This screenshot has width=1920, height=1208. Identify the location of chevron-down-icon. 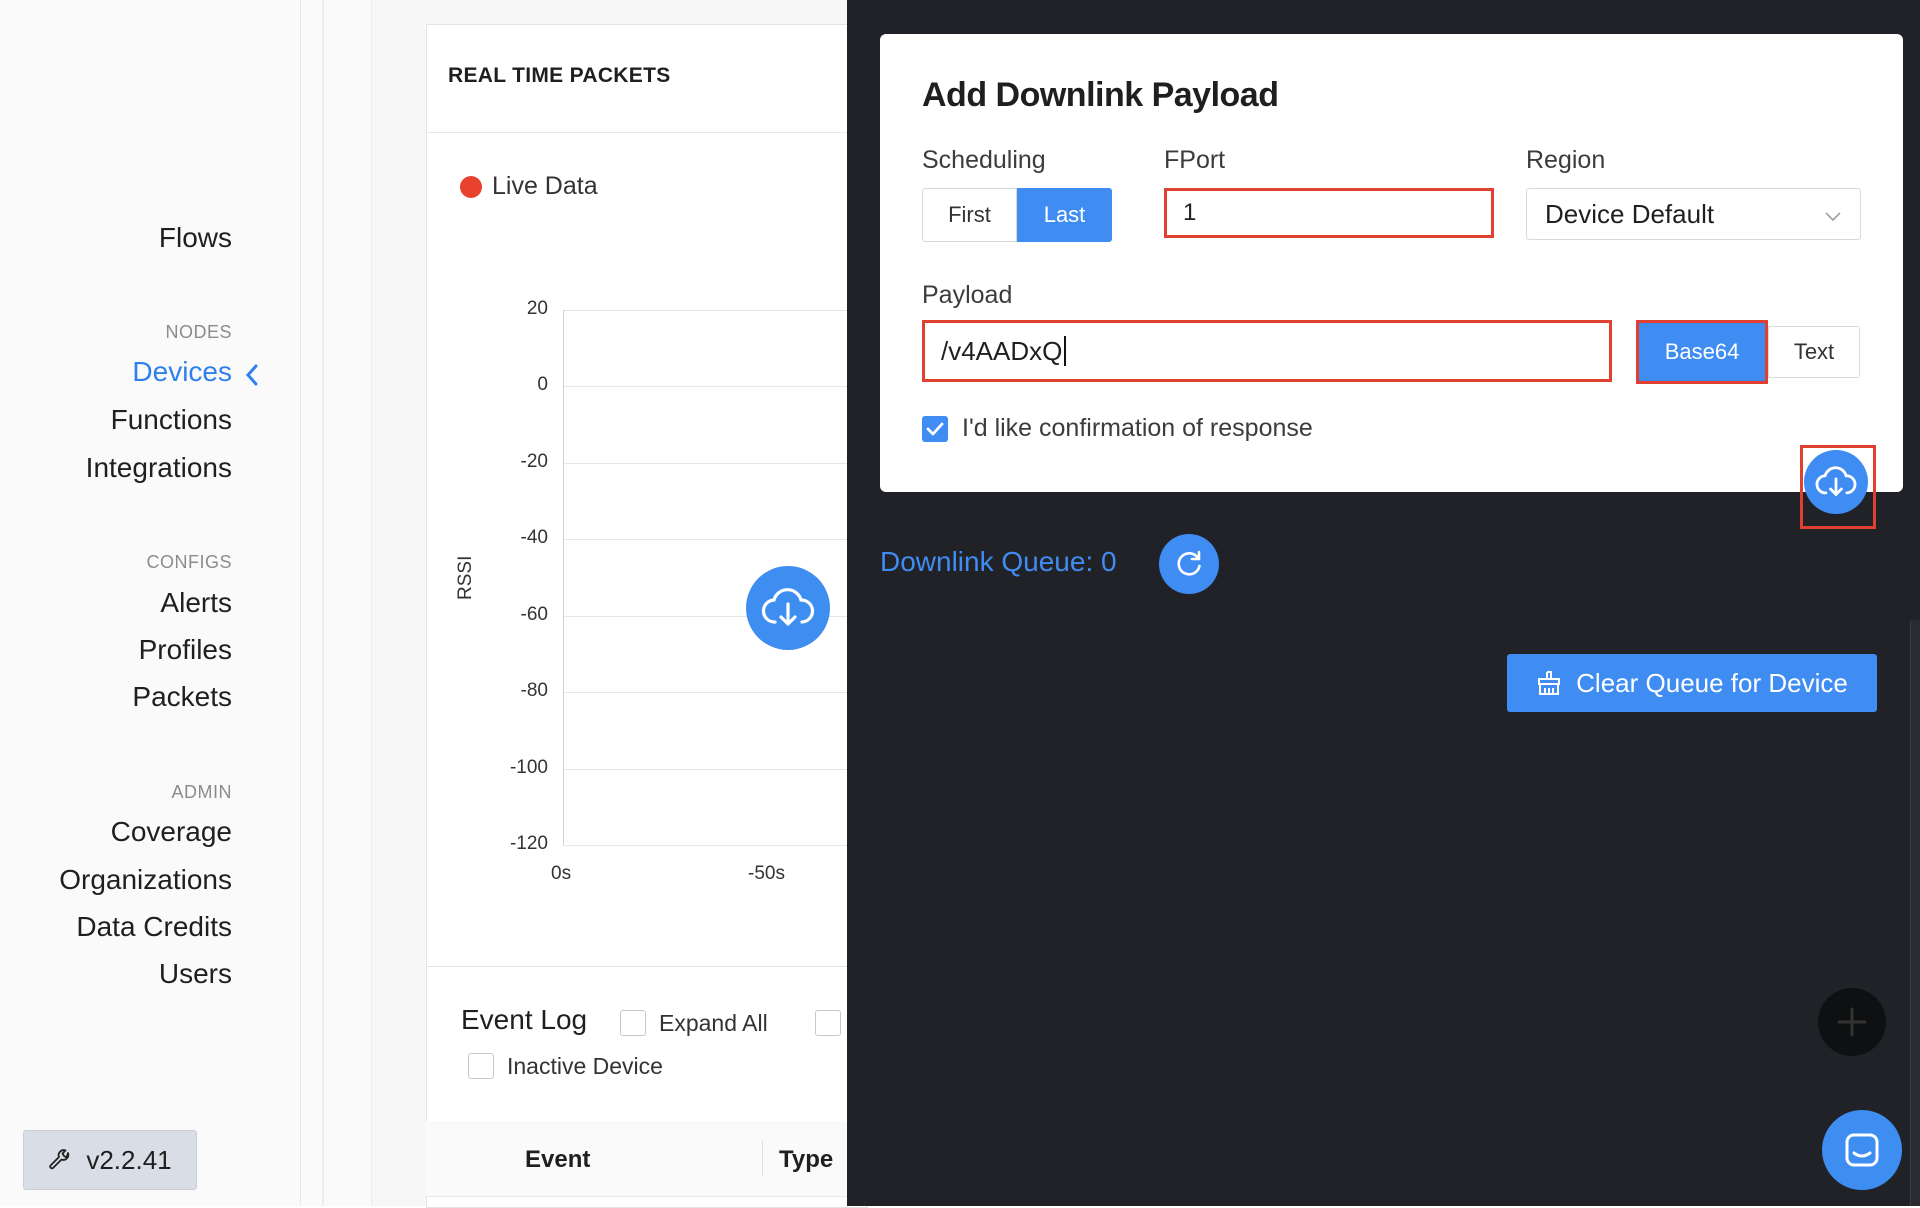
(1833, 217).